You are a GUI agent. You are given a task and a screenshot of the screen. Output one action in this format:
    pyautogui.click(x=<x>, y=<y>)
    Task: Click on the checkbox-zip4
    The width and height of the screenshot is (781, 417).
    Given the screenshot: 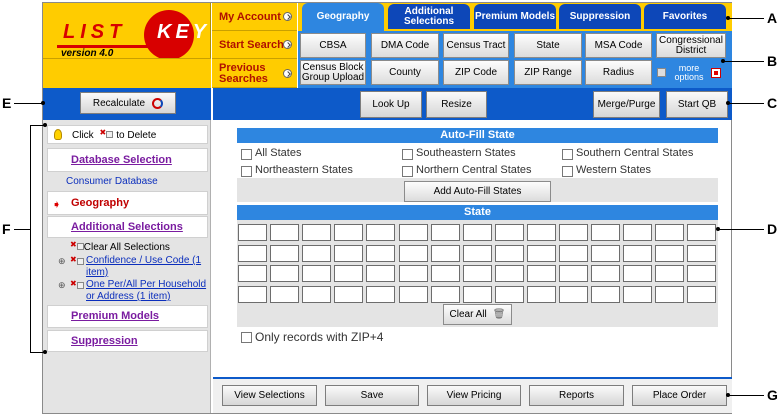 What is the action you would take?
    pyautogui.click(x=246, y=337)
    